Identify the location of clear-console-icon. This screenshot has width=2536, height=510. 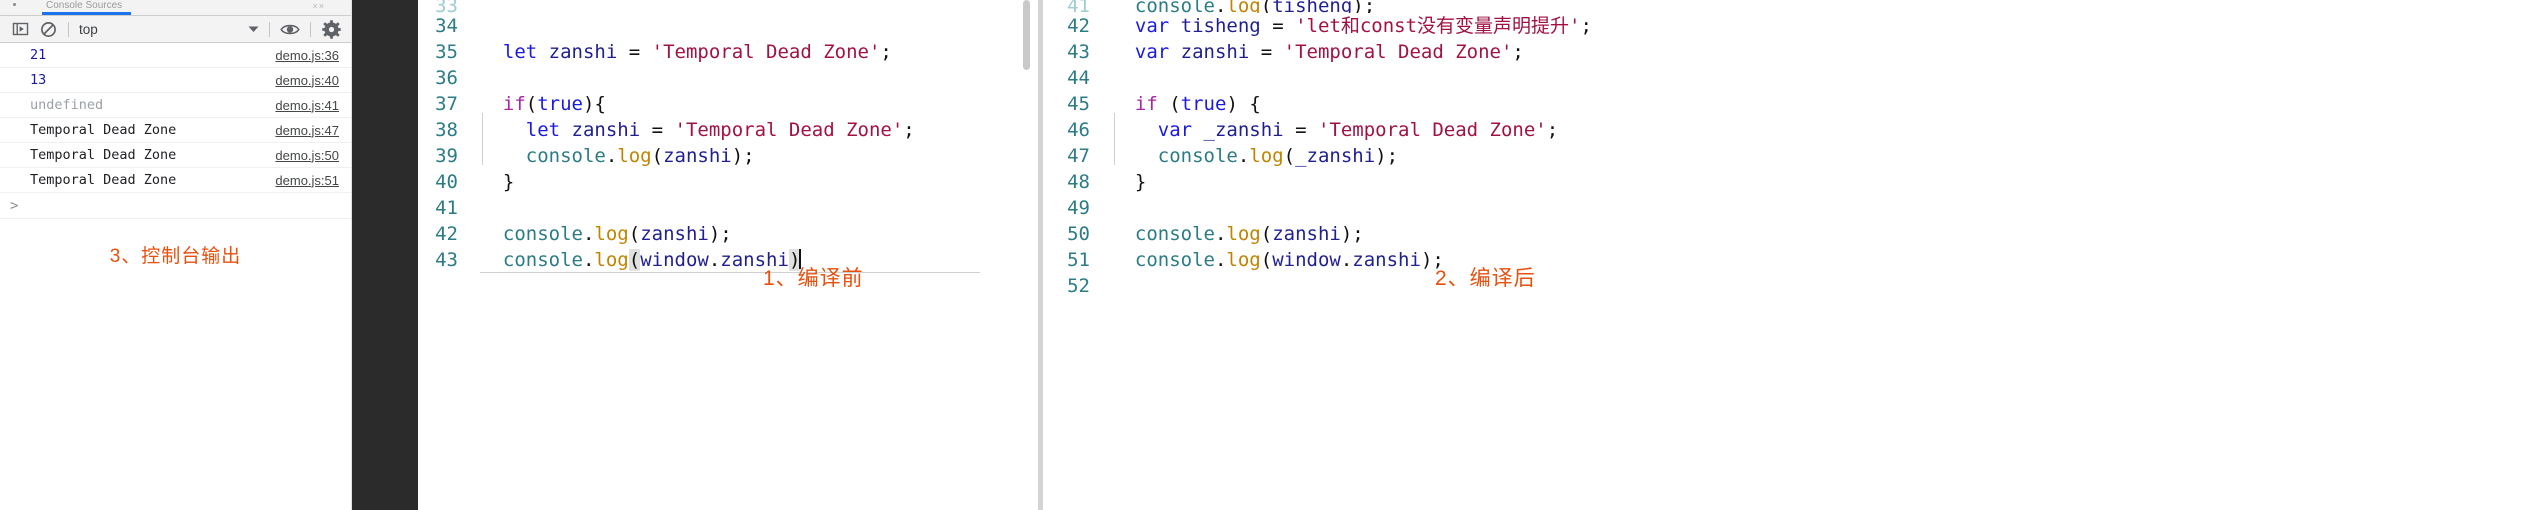
(48, 29).